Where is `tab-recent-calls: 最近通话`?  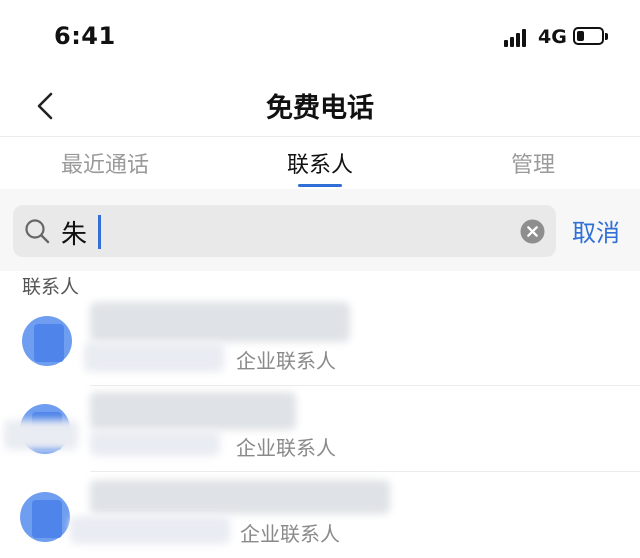 tab-recent-calls: 最近通话 is located at coordinates (105, 163).